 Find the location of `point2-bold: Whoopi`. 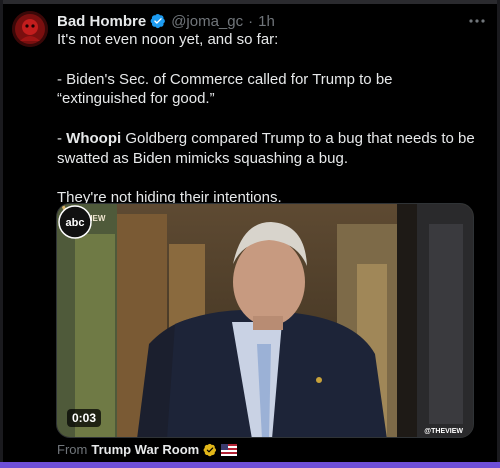

point2-bold: Whoopi is located at coordinates (94, 138).